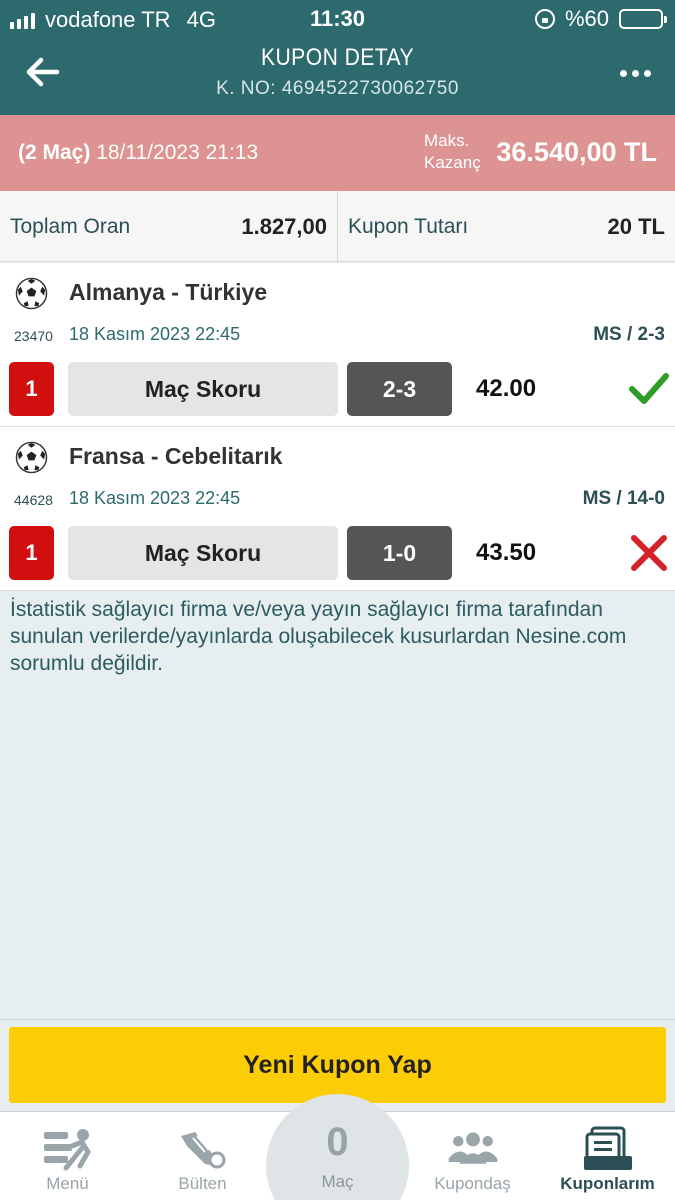  What do you see at coordinates (408, 226) in the screenshot?
I see `coupon-amount-label: Kupon Tutarı` at bounding box center [408, 226].